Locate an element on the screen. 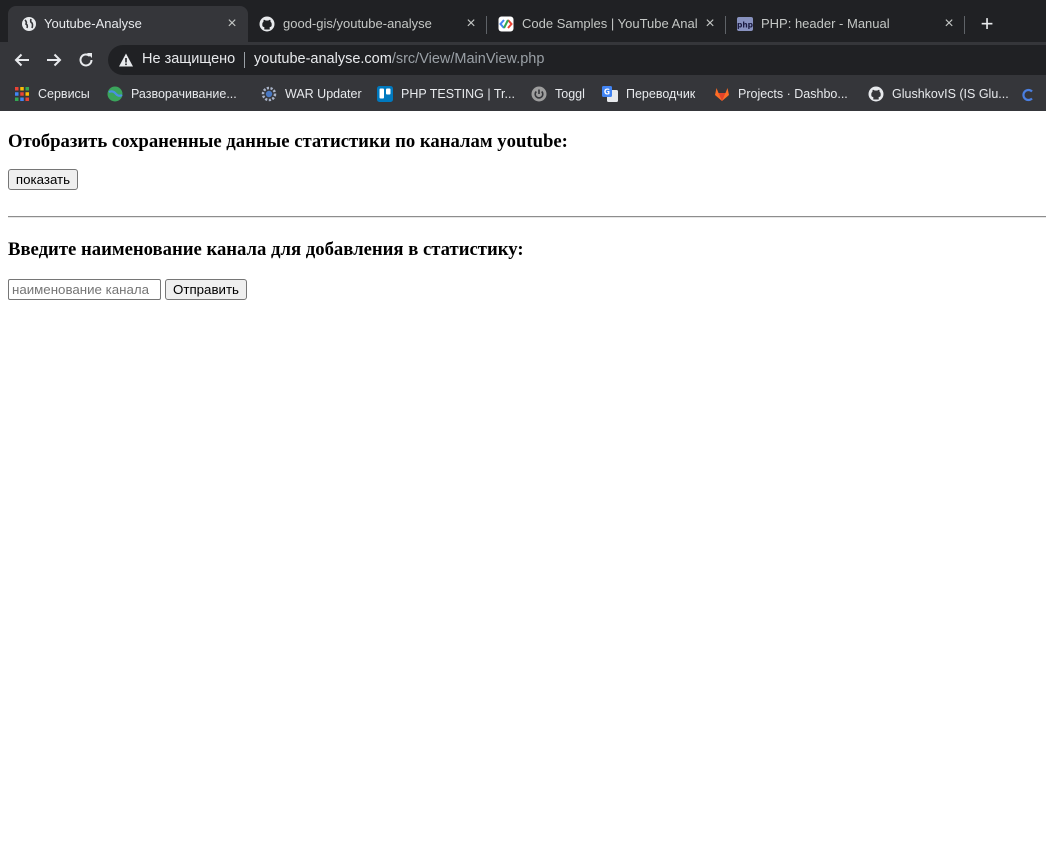 This screenshot has width=1046, height=858. new-tab-button: + is located at coordinates (987, 24).